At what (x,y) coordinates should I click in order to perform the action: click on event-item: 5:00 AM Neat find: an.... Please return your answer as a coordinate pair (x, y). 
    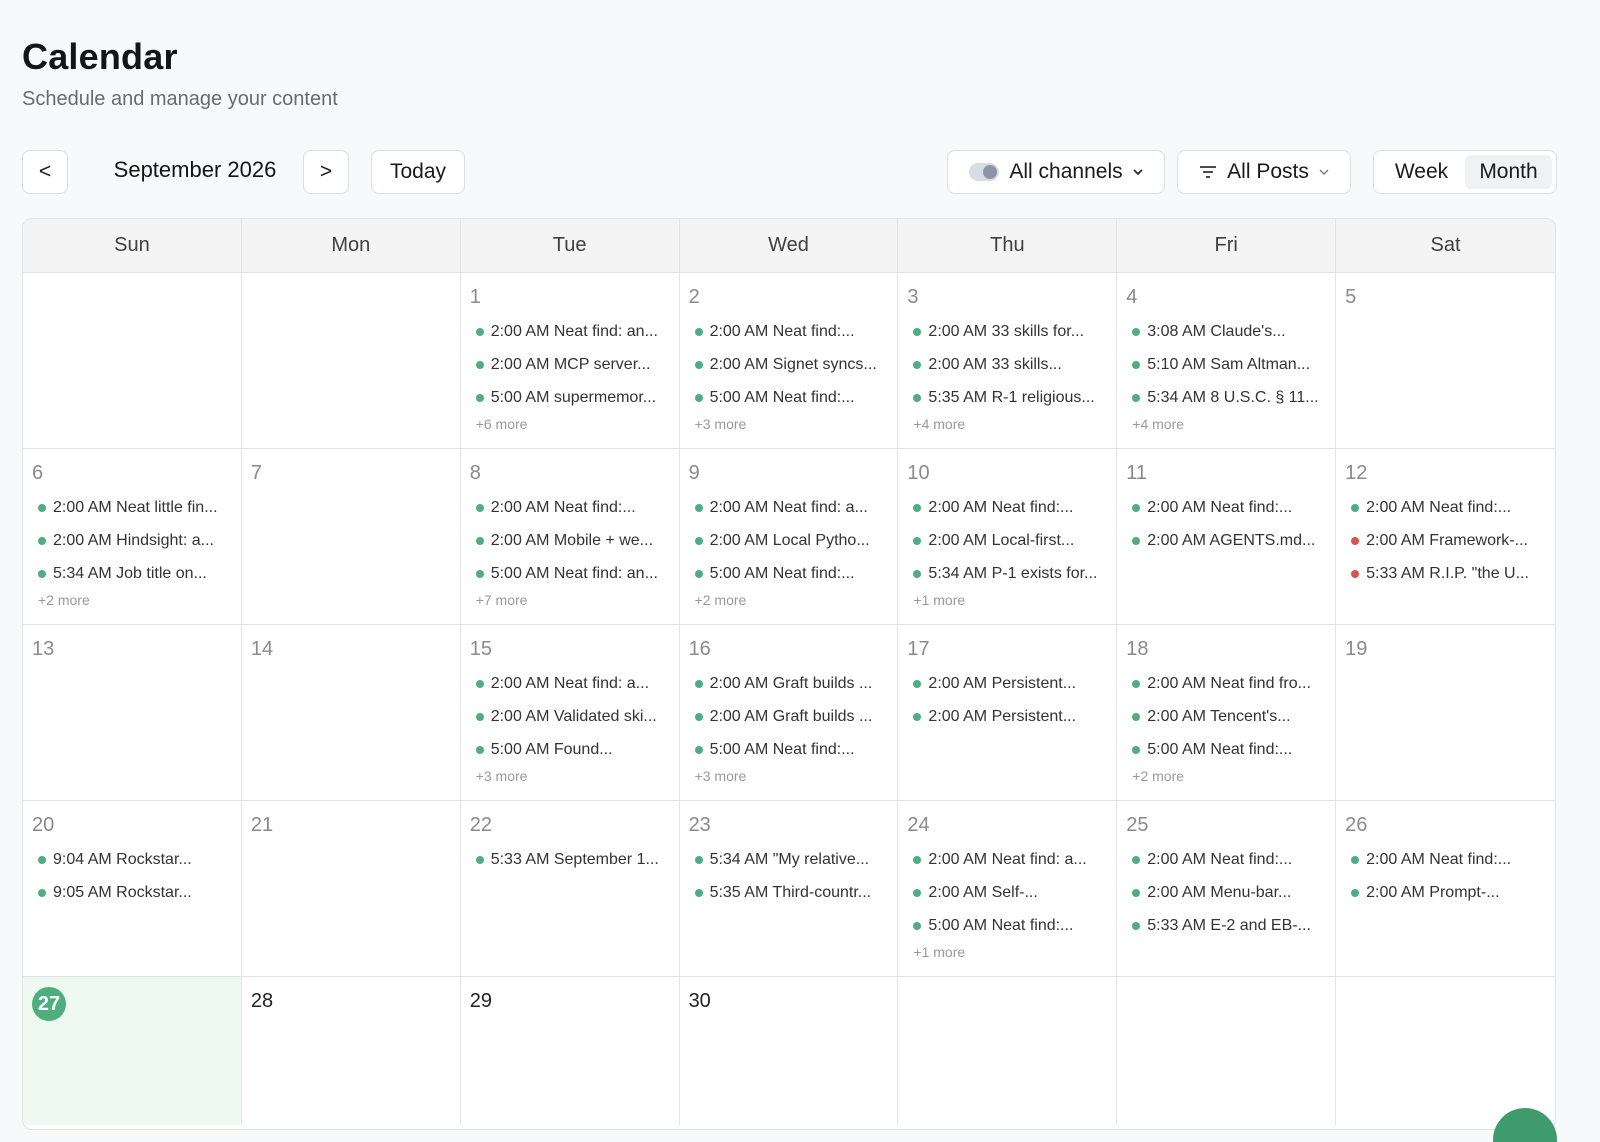
    Looking at the image, I should click on (570, 573).